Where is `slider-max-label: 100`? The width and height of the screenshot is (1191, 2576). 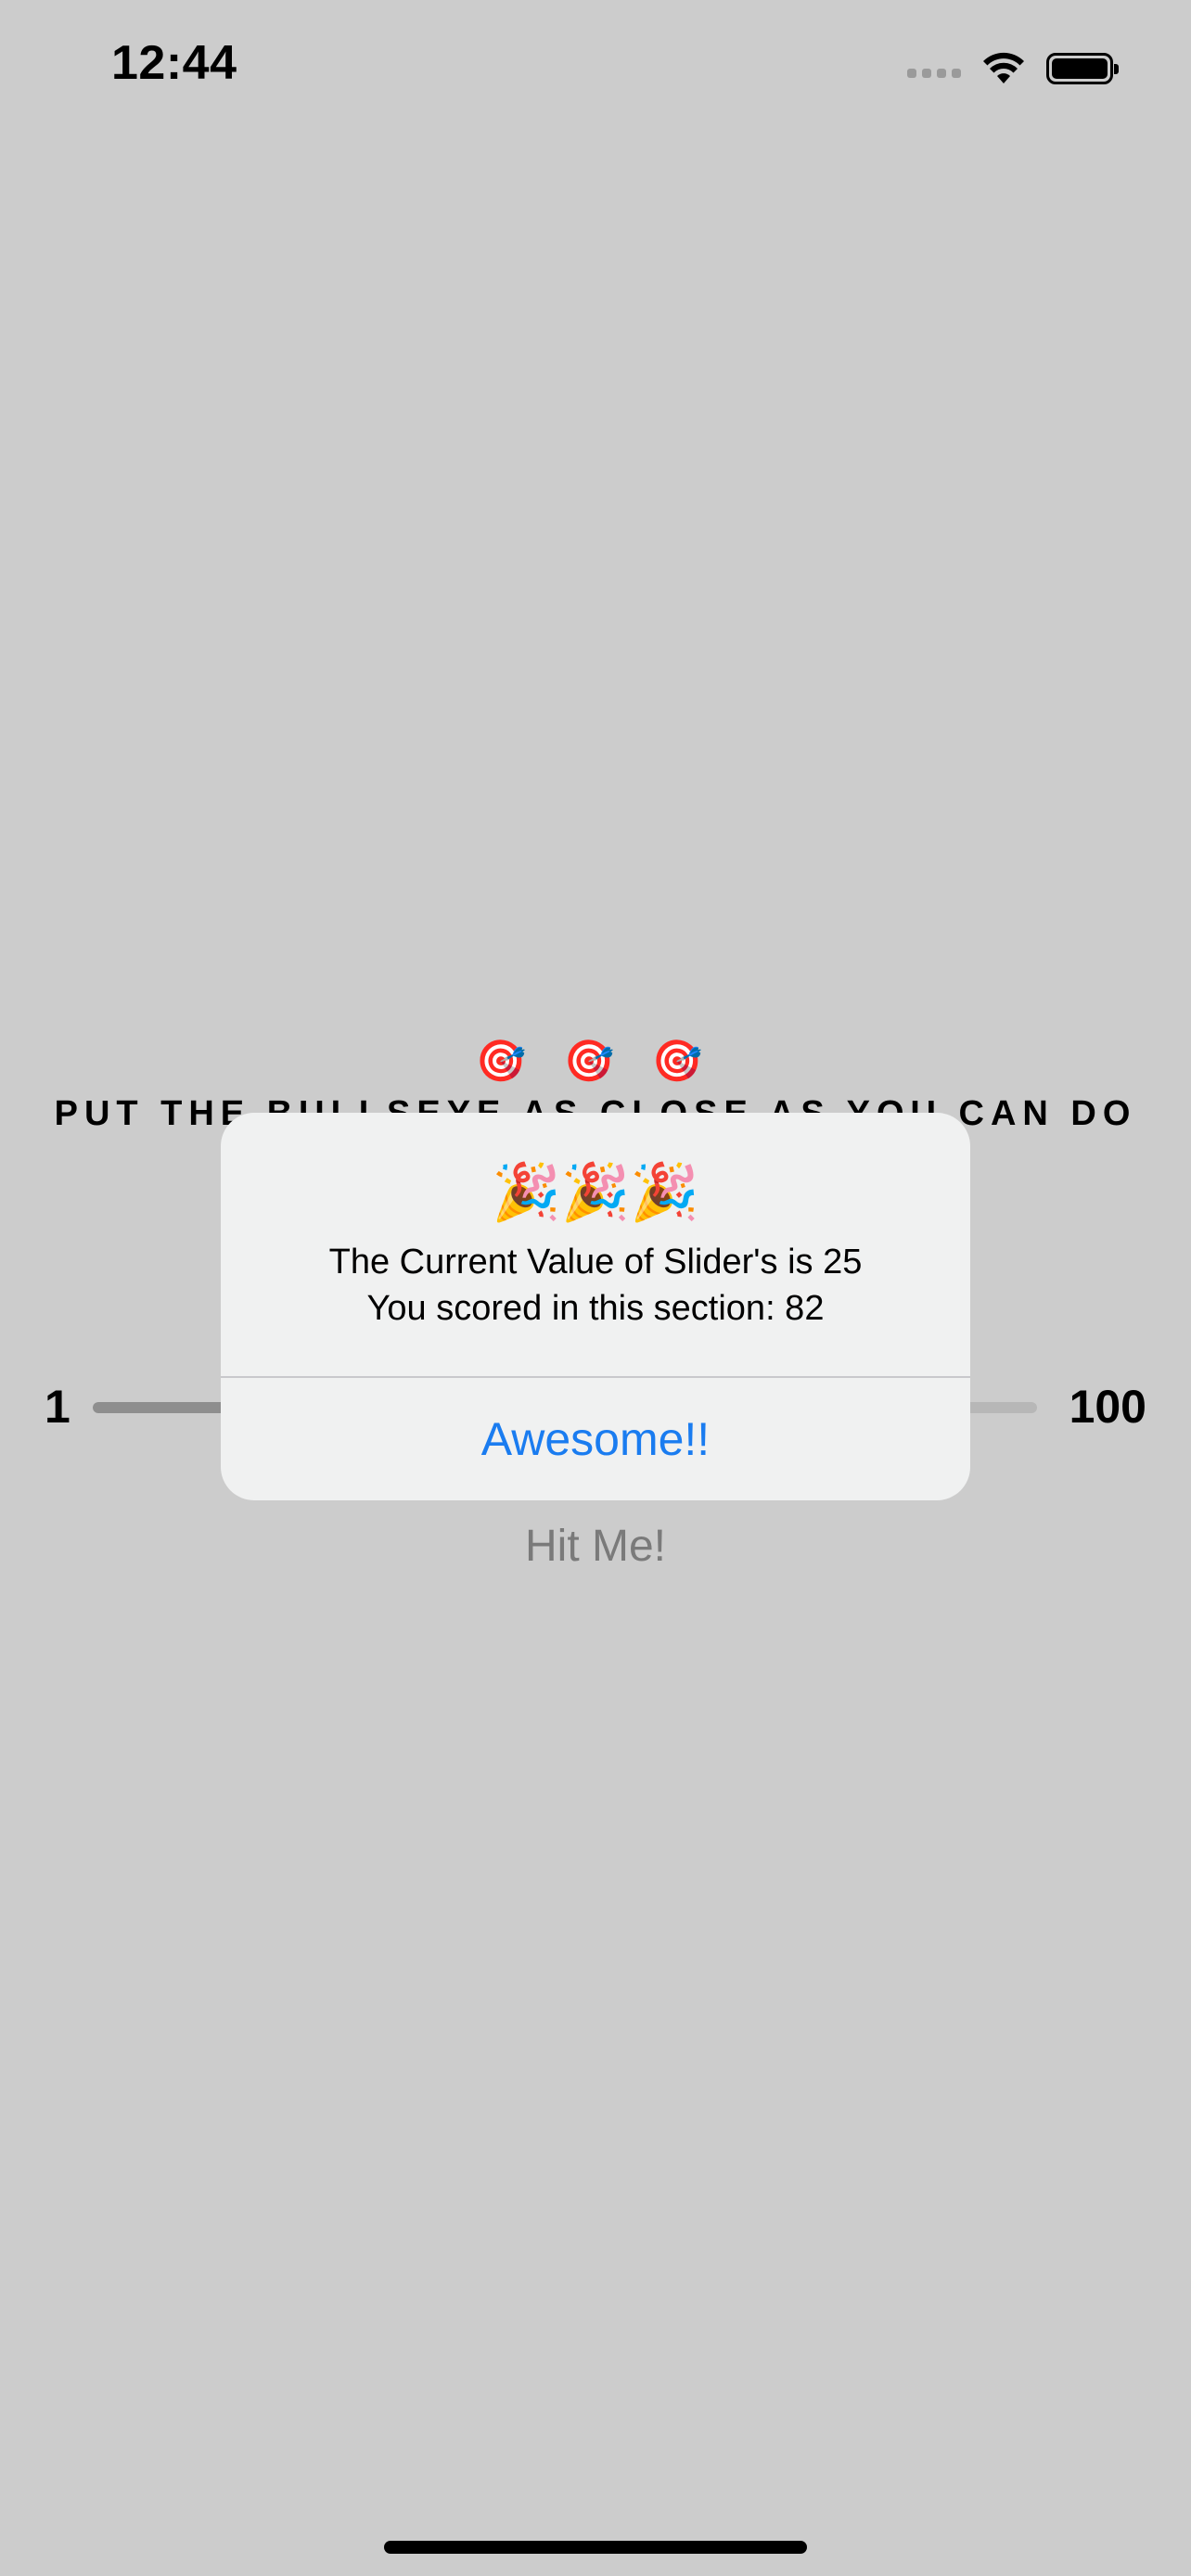
slider-max-label: 100 is located at coordinates (1107, 1407).